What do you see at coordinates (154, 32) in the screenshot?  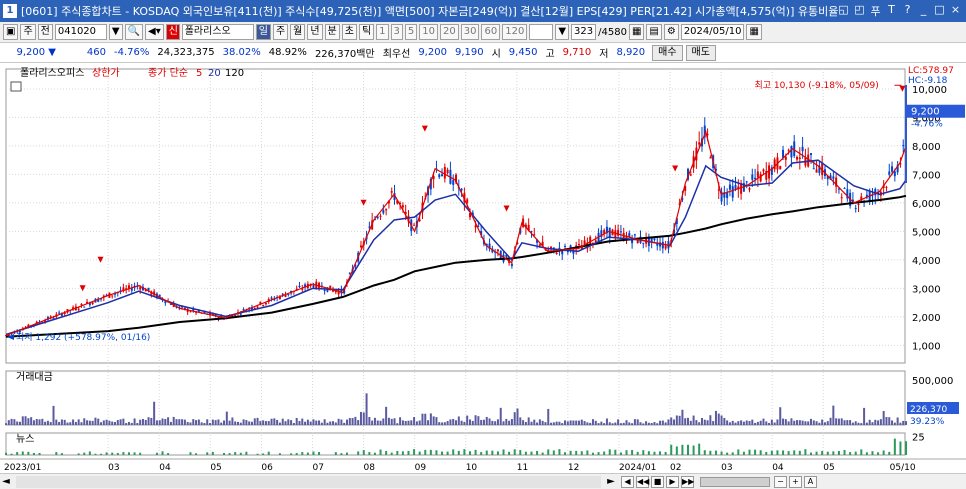 I see `sound-icon: ◀▾` at bounding box center [154, 32].